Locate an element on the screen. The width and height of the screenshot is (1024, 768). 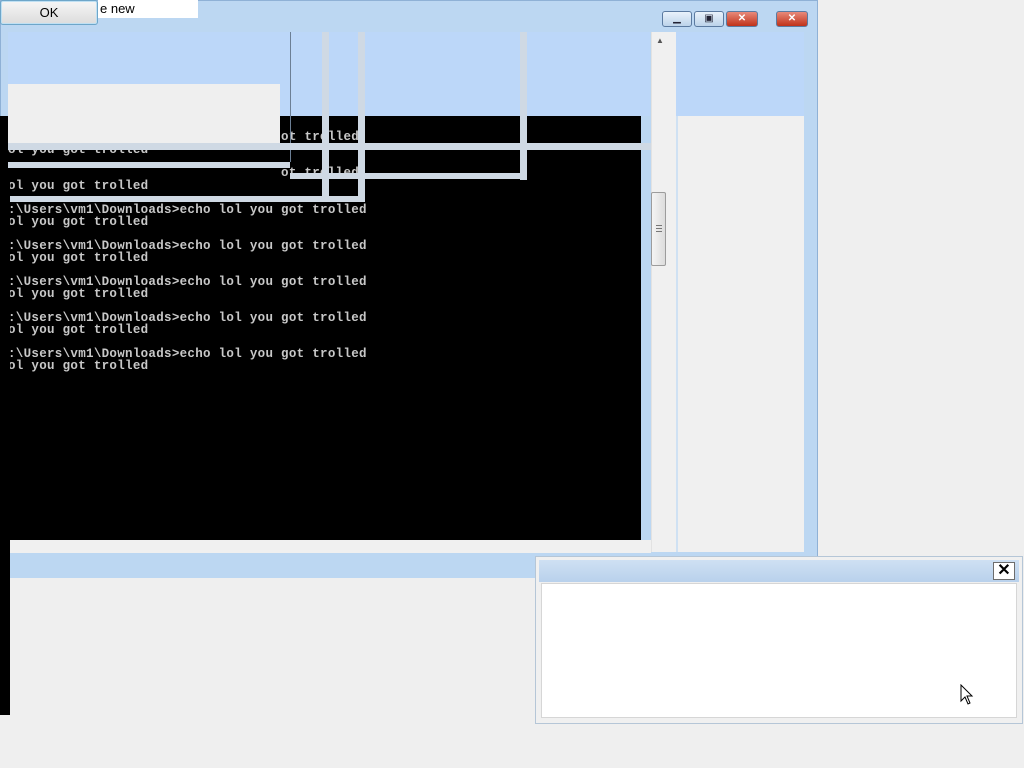
dialog-titlebar is located at coordinates (779, 571).